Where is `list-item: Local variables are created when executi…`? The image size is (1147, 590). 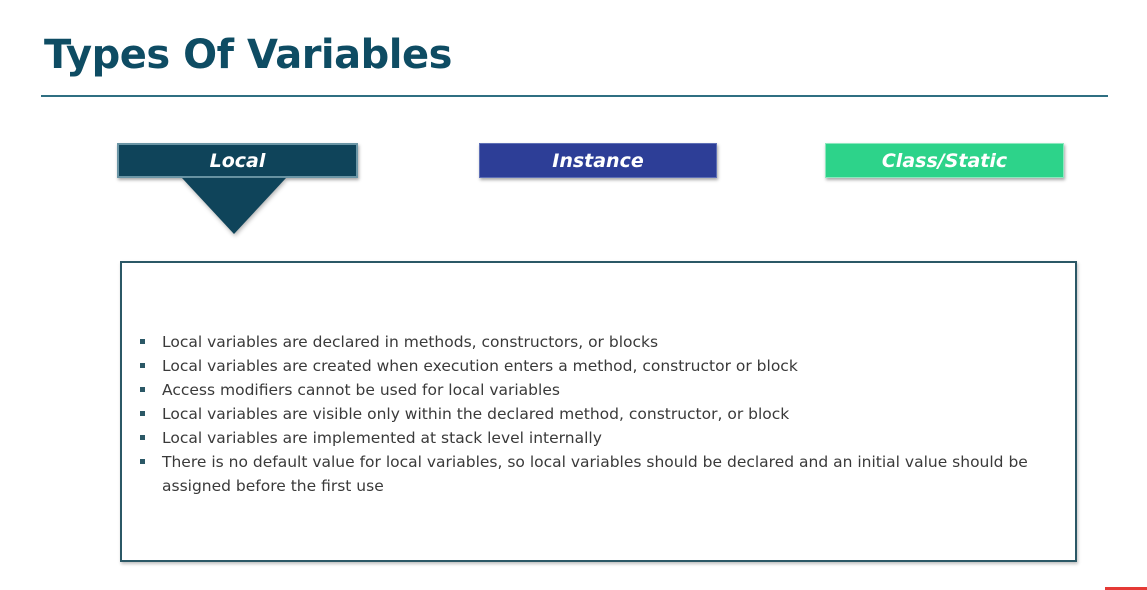
list-item: Local variables are created when executi… is located at coordinates (590, 366).